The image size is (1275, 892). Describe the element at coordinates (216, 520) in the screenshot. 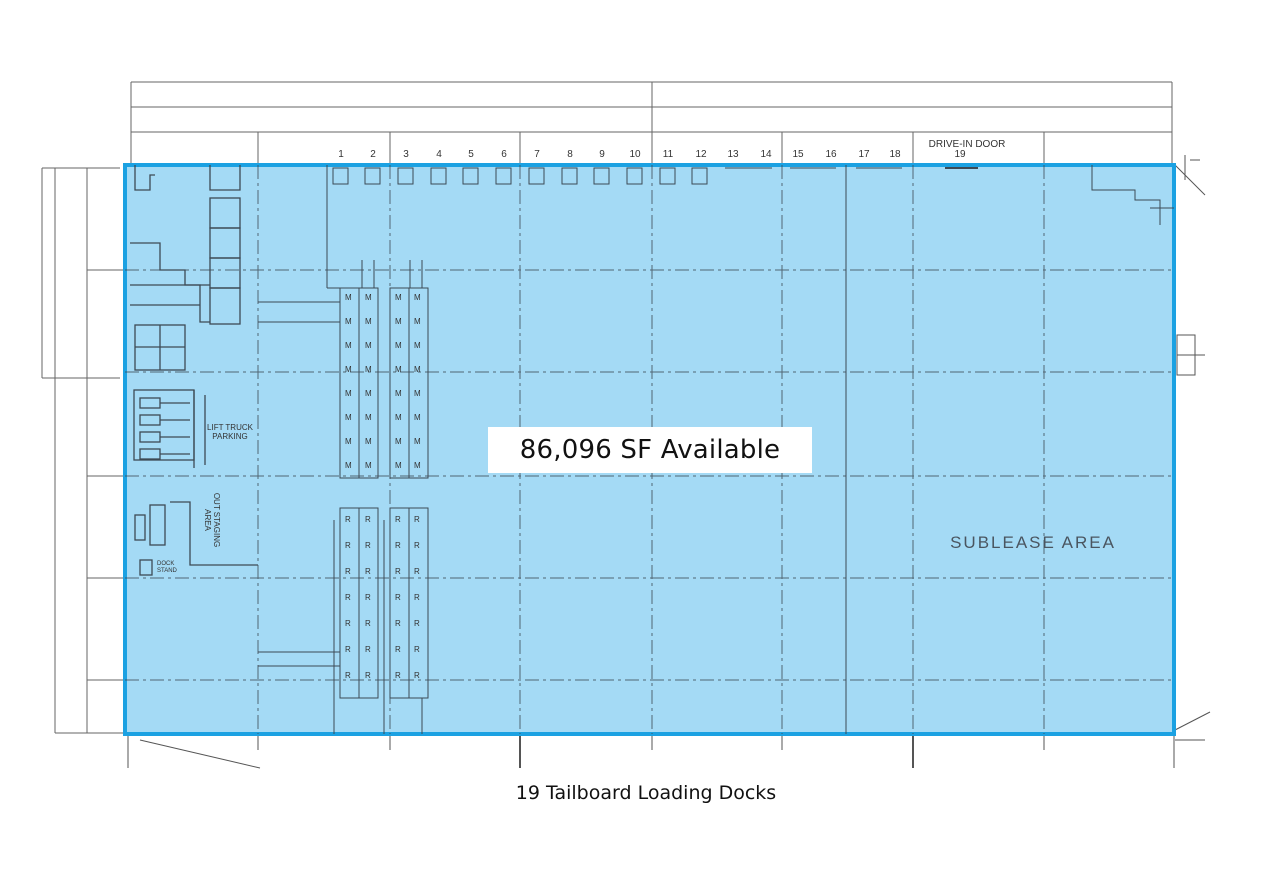

I see `out-staging-area-label: OUT STAGING` at that location.